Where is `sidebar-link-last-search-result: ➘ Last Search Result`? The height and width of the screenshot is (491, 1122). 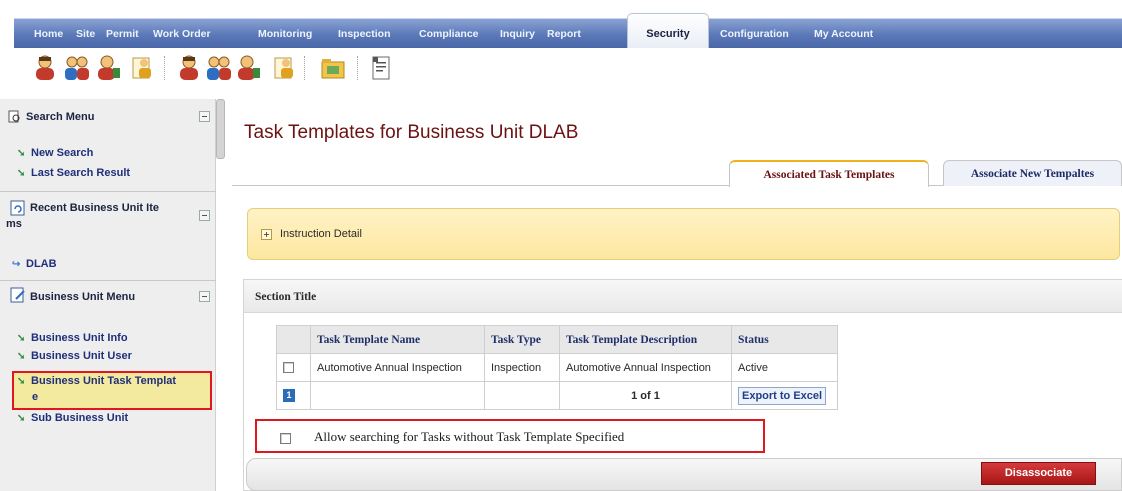
sidebar-link-last-search-result: ➘ Last Search Result is located at coordinates (73, 173).